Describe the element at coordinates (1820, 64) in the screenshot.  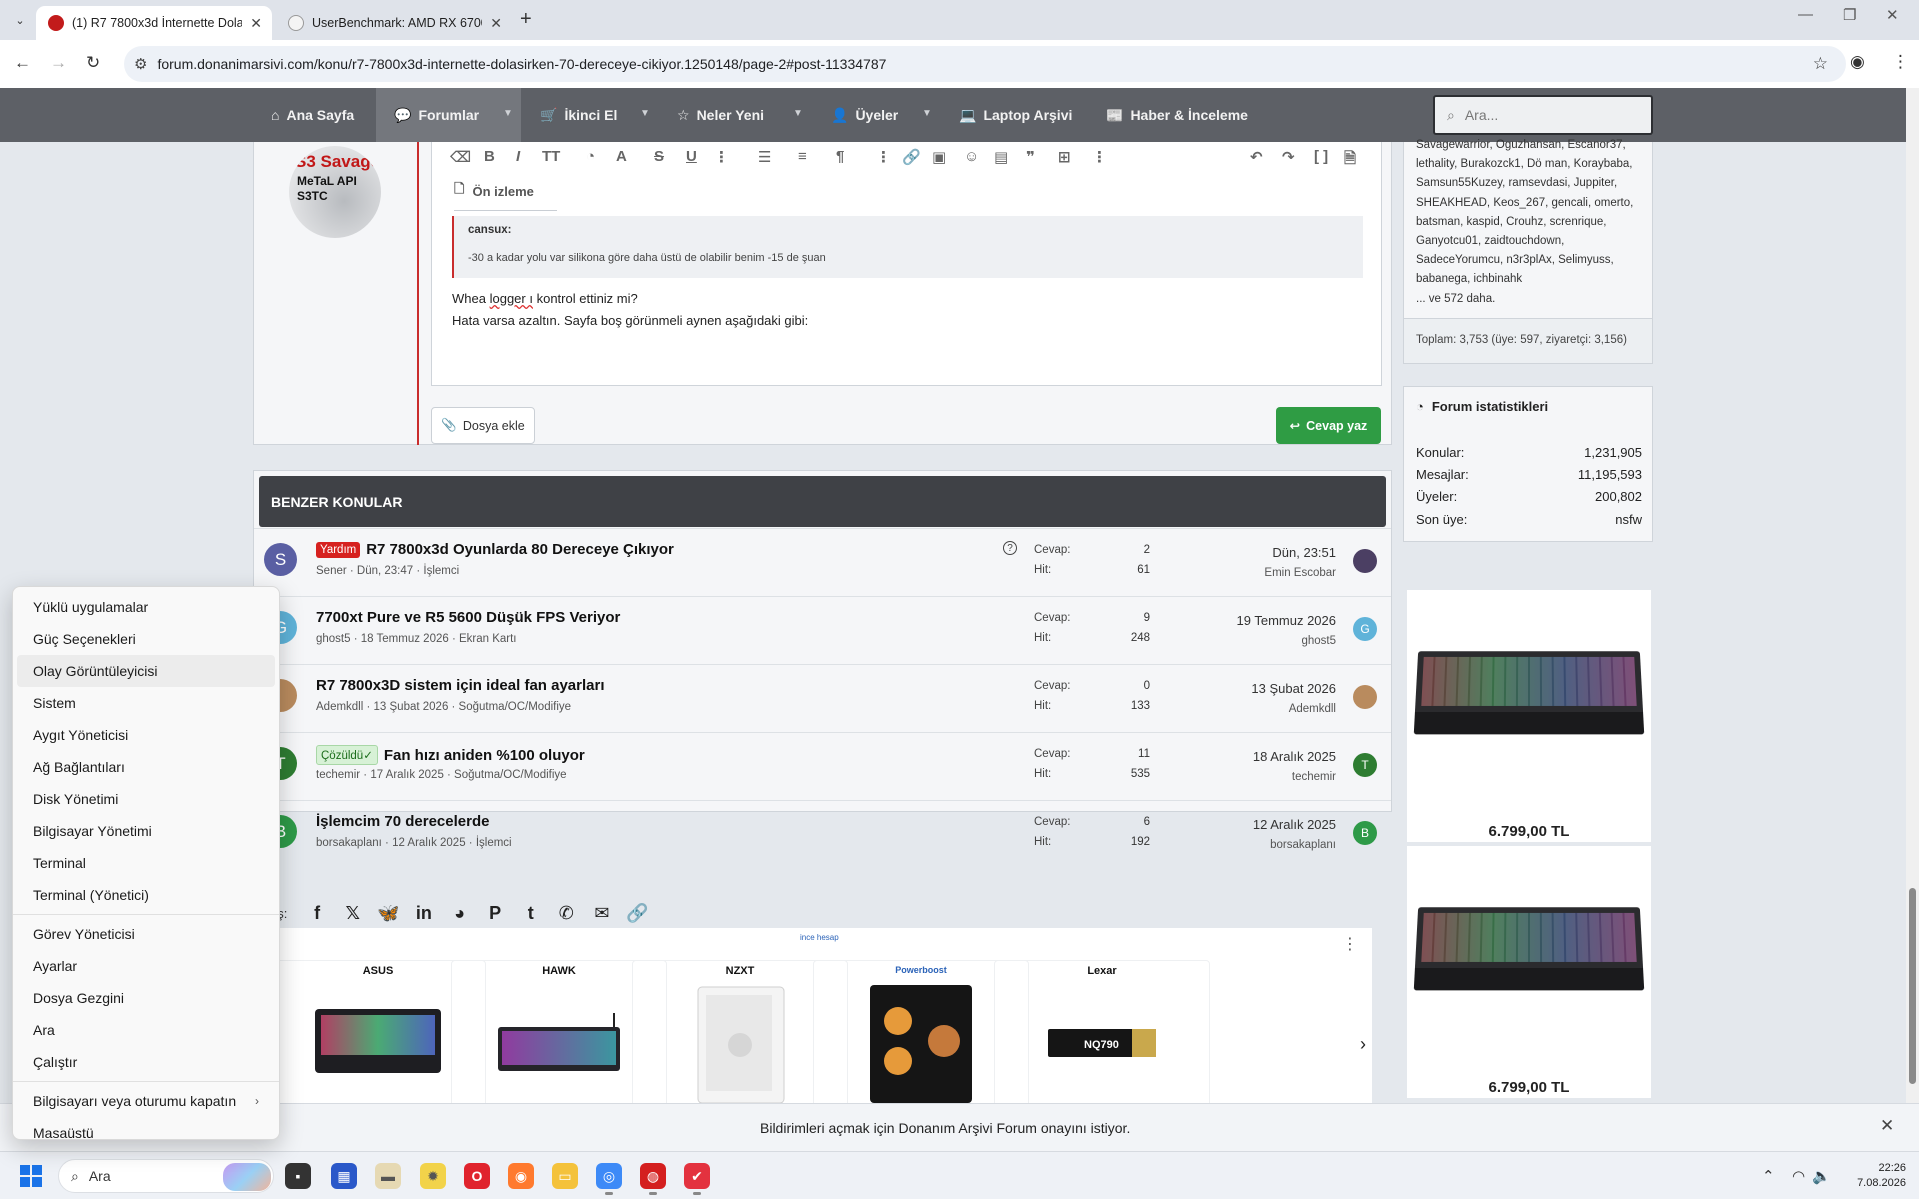
I see `bookmark-star-icon: ☆` at that location.